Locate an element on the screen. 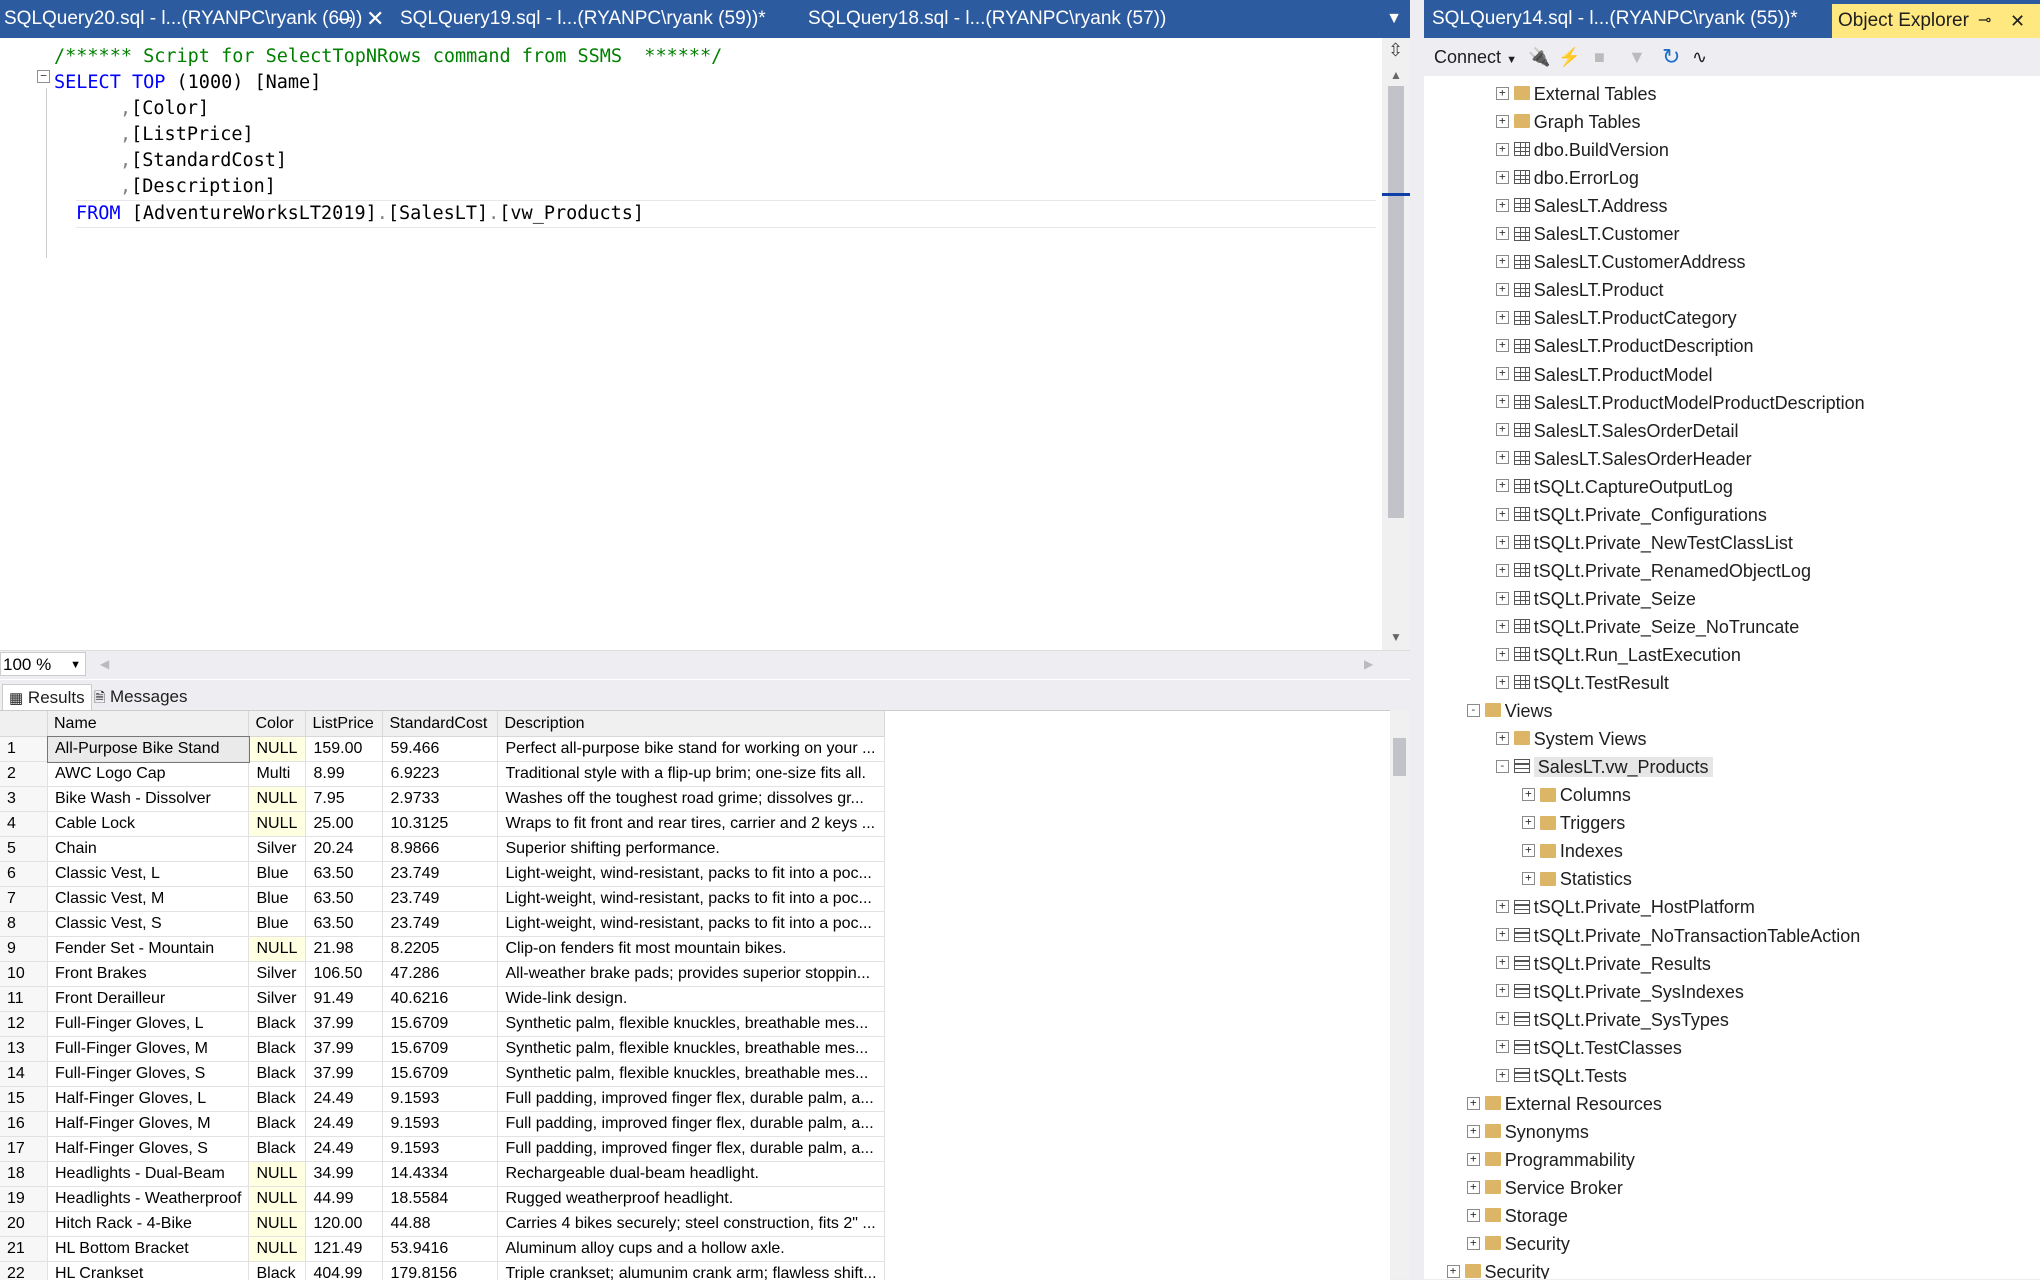  grid-cell: 8.99 is located at coordinates (344, 774).